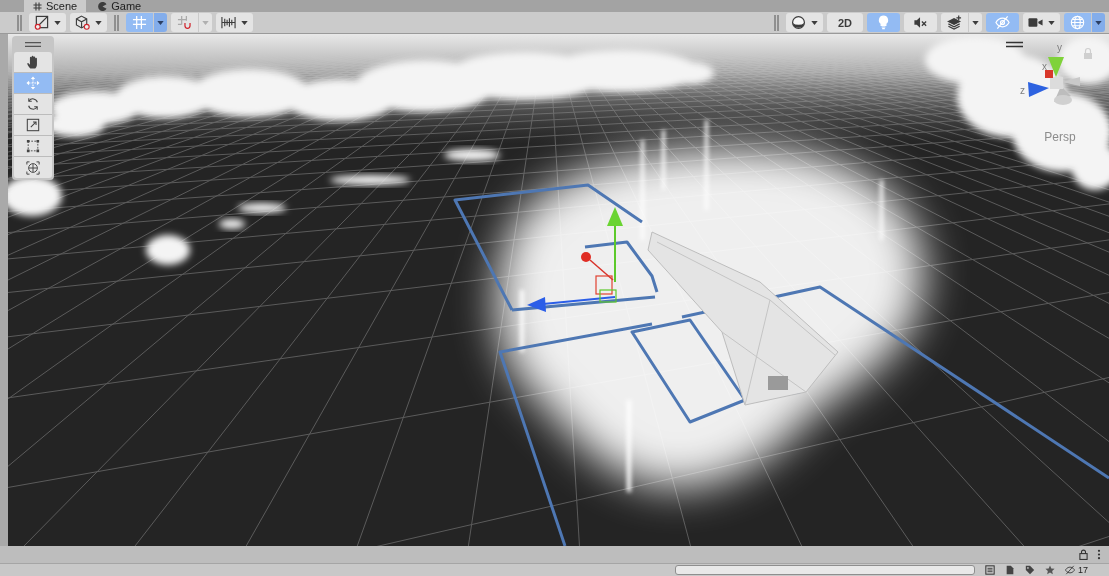 This screenshot has height=576, width=1109. I want to click on rotate-tool-button, so click(33, 104).